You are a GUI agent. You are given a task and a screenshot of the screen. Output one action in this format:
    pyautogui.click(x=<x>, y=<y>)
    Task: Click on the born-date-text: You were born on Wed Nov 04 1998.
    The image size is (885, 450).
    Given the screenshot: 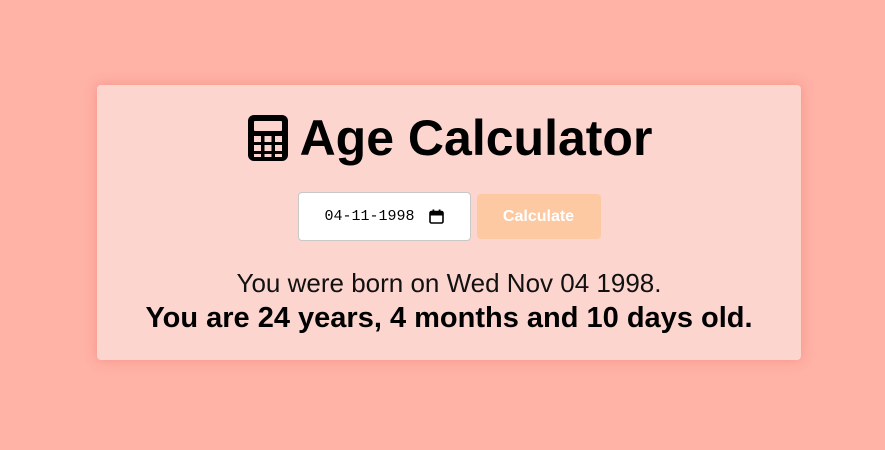 What is the action you would take?
    pyautogui.click(x=449, y=283)
    